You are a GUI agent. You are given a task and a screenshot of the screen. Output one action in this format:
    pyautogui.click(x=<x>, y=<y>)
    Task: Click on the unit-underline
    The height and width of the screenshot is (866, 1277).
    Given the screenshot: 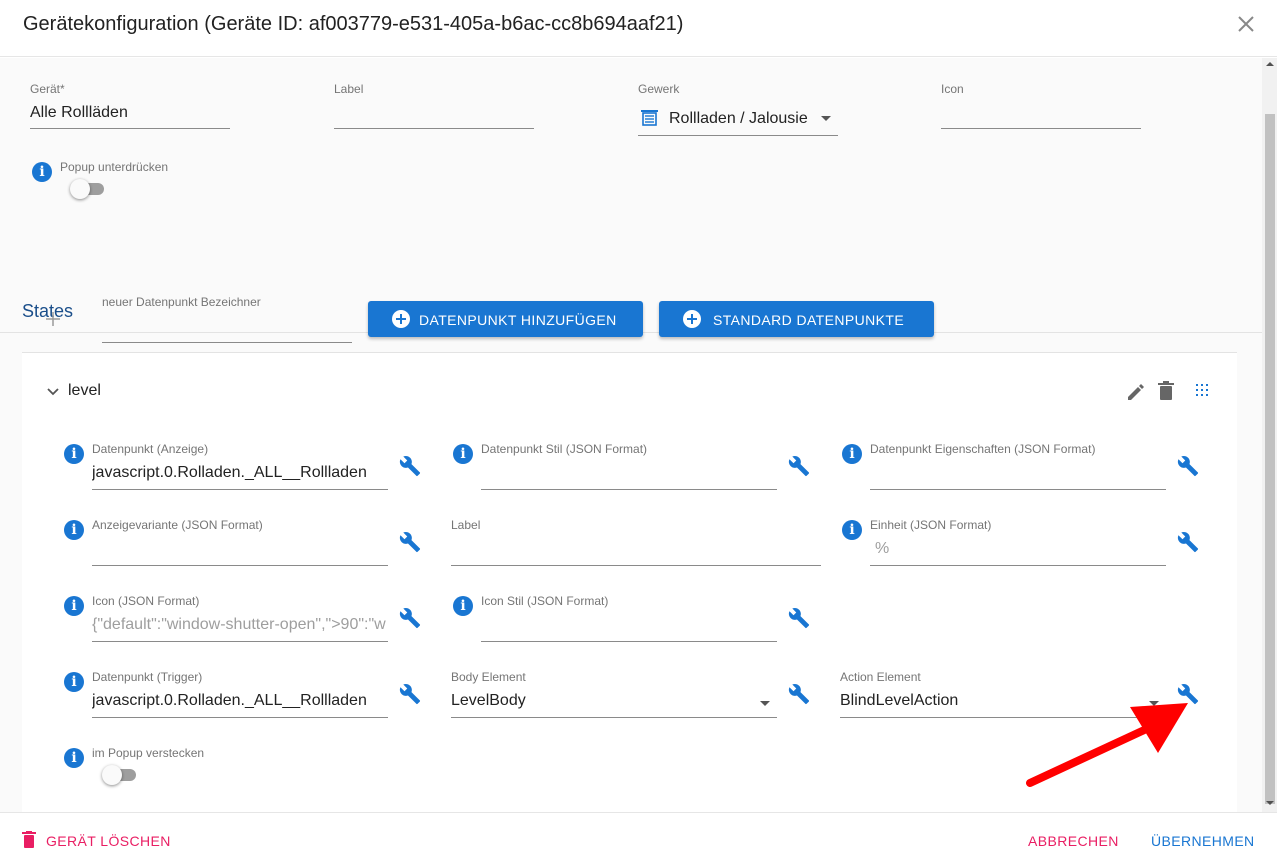 What is the action you would take?
    pyautogui.click(x=1018, y=565)
    